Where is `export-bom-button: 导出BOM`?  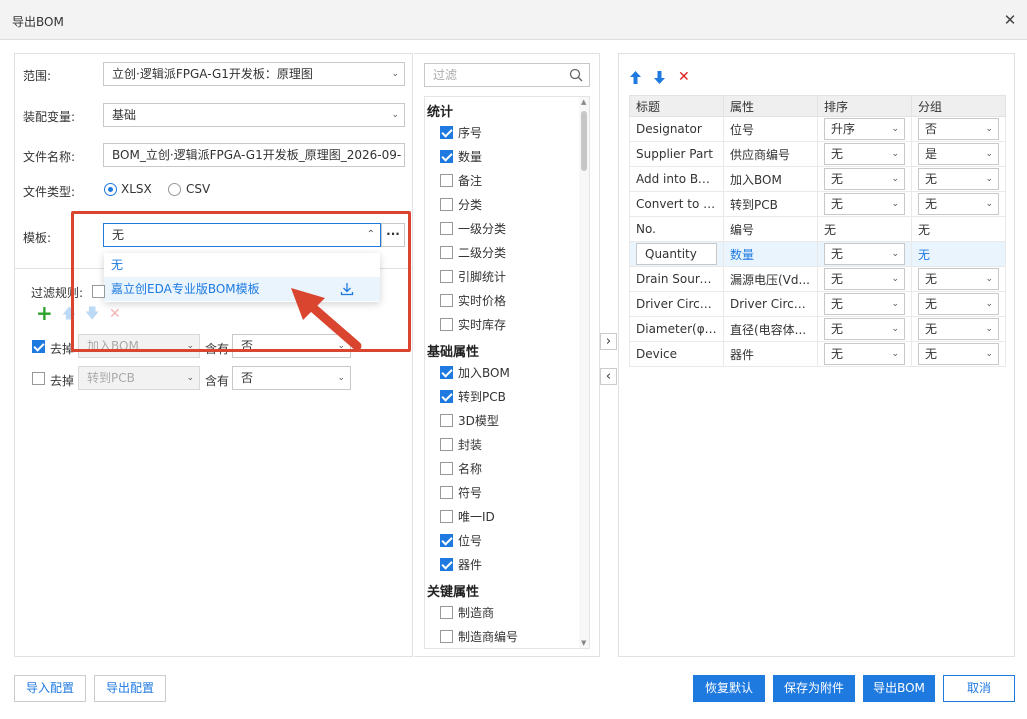 export-bom-button: 导出BOM is located at coordinates (899, 688).